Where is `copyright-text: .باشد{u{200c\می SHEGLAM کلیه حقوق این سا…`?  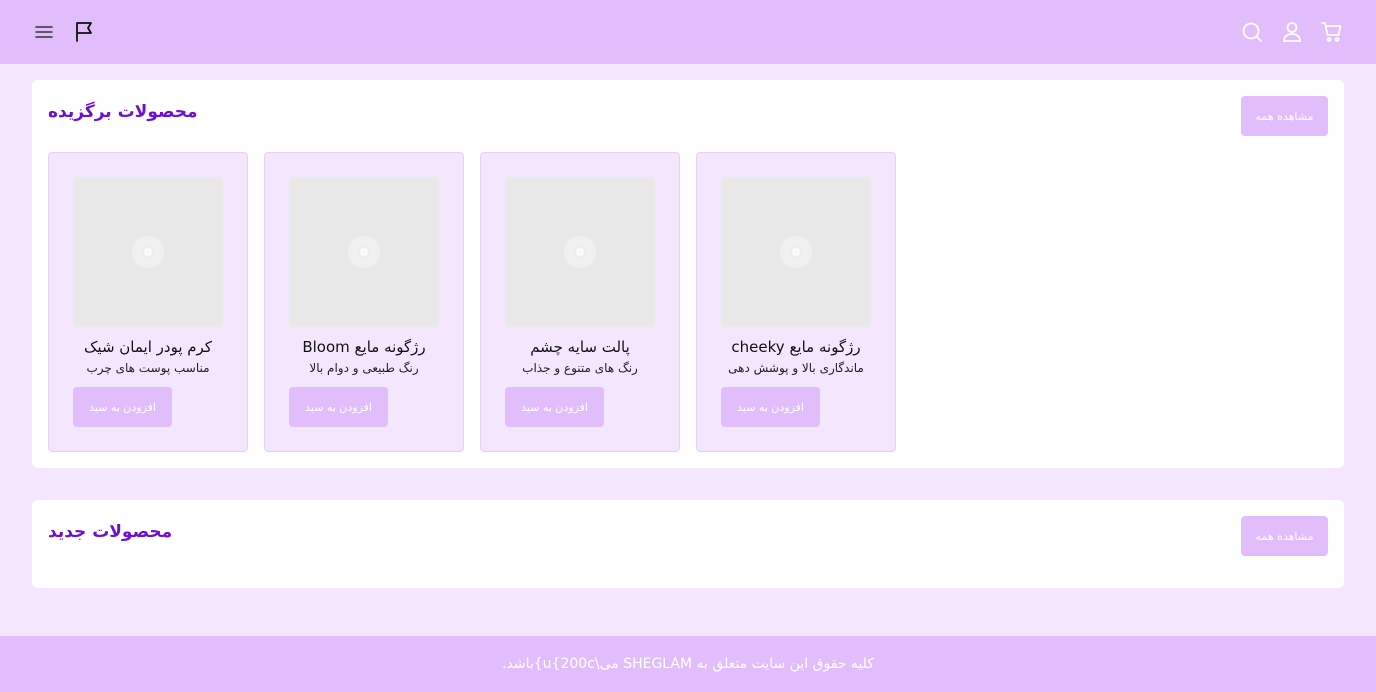
copyright-text: .باشد{u{200c\می SHEGLAM کلیه حقوق این سا… is located at coordinates (688, 664).